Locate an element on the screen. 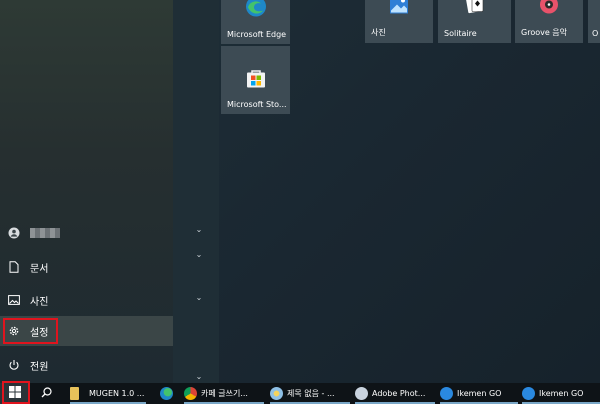 This screenshot has height=404, width=600. tile-solitaire: Solitaire is located at coordinates (474, 21).